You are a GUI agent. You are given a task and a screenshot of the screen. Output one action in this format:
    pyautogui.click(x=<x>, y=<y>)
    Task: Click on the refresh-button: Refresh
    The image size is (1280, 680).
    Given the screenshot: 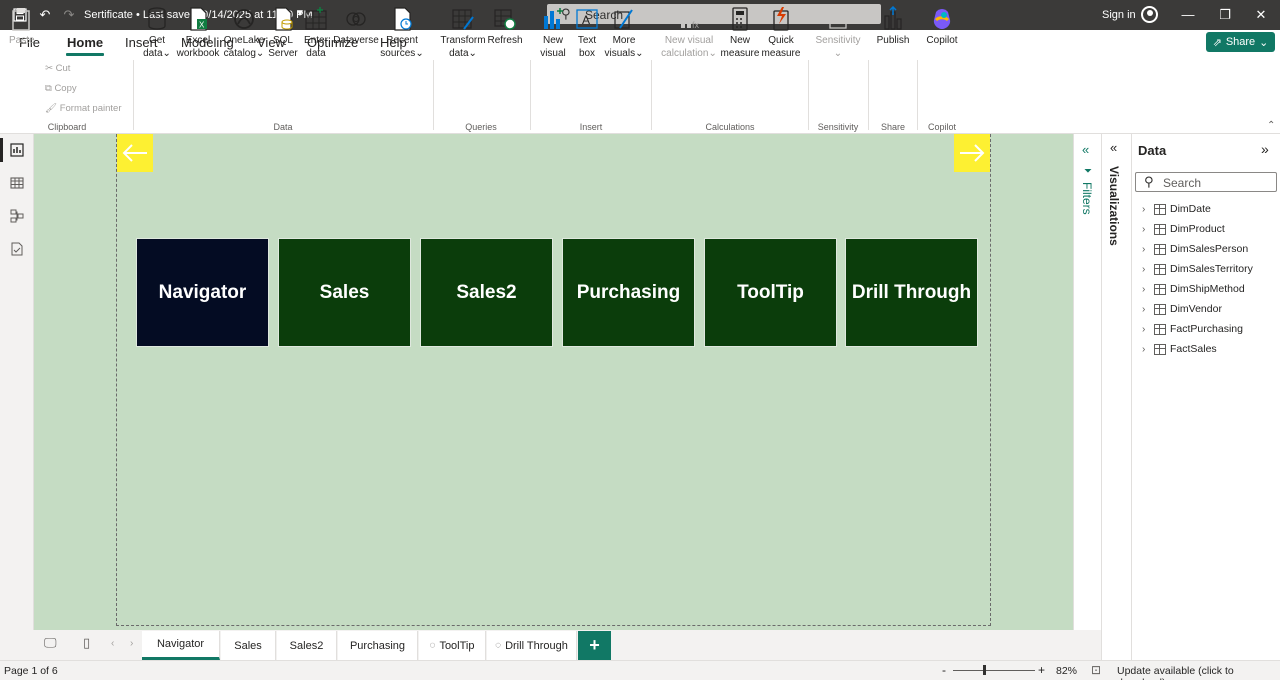 What is the action you would take?
    pyautogui.click(x=505, y=26)
    